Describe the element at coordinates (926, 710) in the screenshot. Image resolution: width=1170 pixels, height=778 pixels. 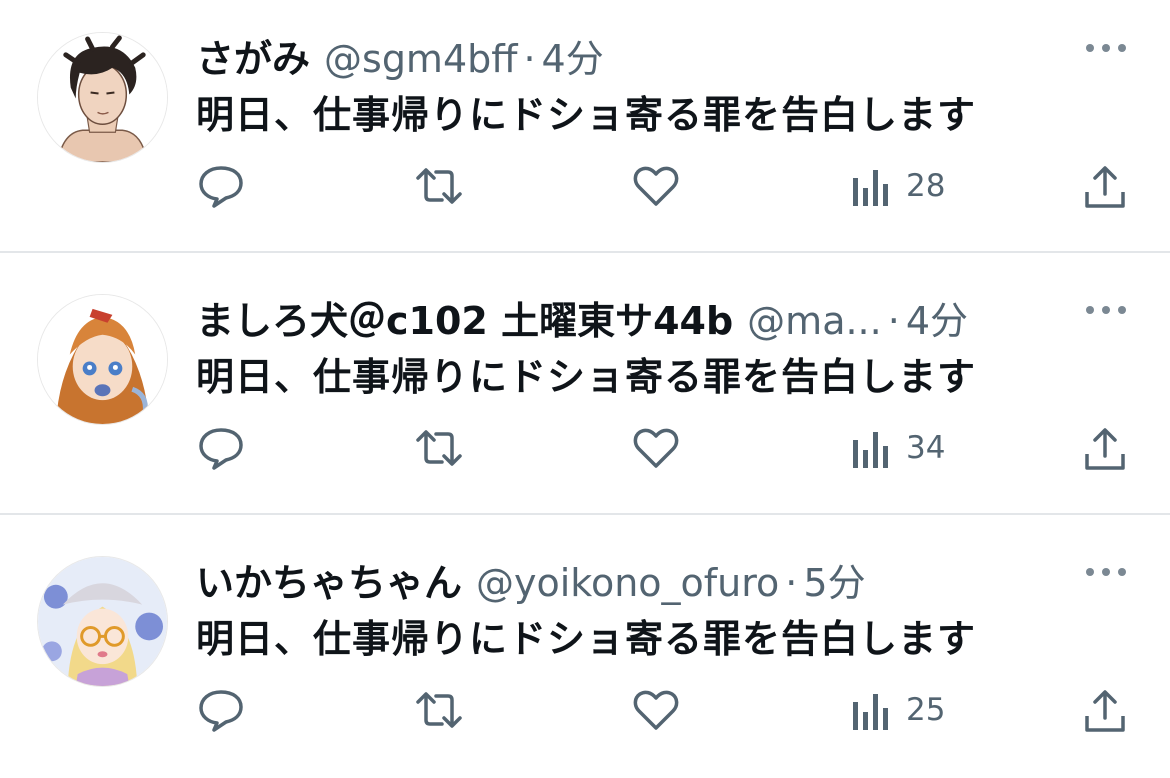
I see `views-count: 25` at that location.